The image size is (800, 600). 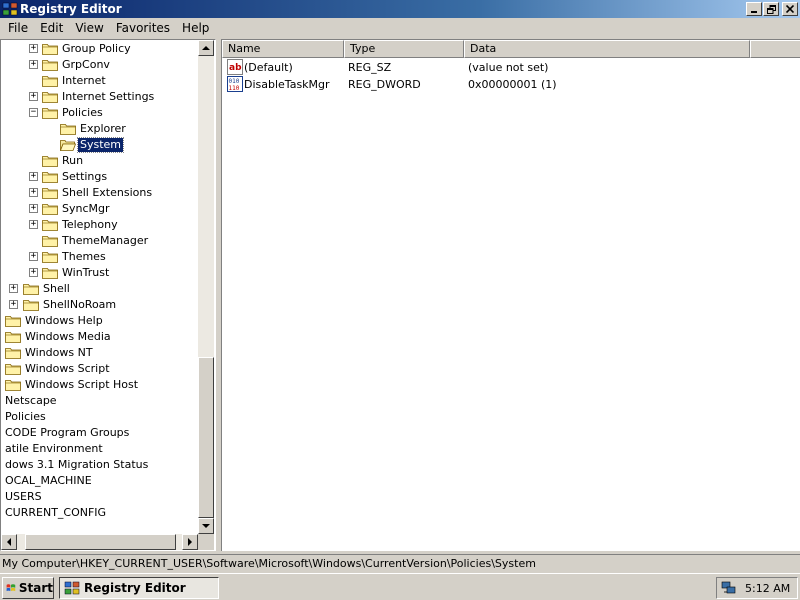 What do you see at coordinates (729, 588) in the screenshot?
I see `network-icon` at bounding box center [729, 588].